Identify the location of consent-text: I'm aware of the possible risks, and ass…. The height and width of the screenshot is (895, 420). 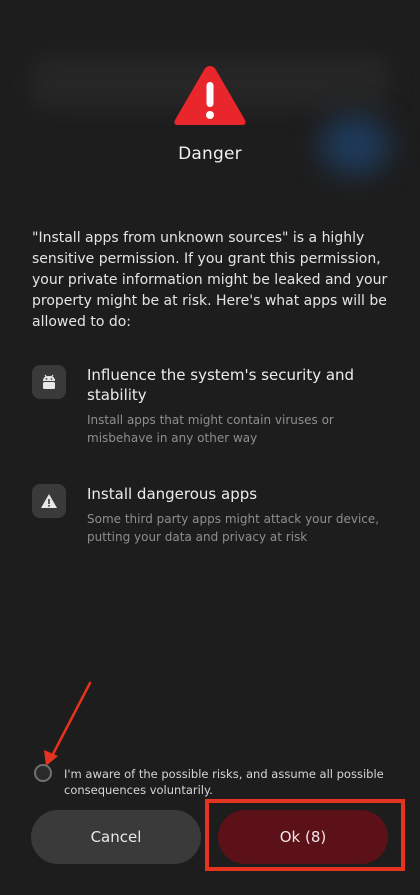
(224, 782).